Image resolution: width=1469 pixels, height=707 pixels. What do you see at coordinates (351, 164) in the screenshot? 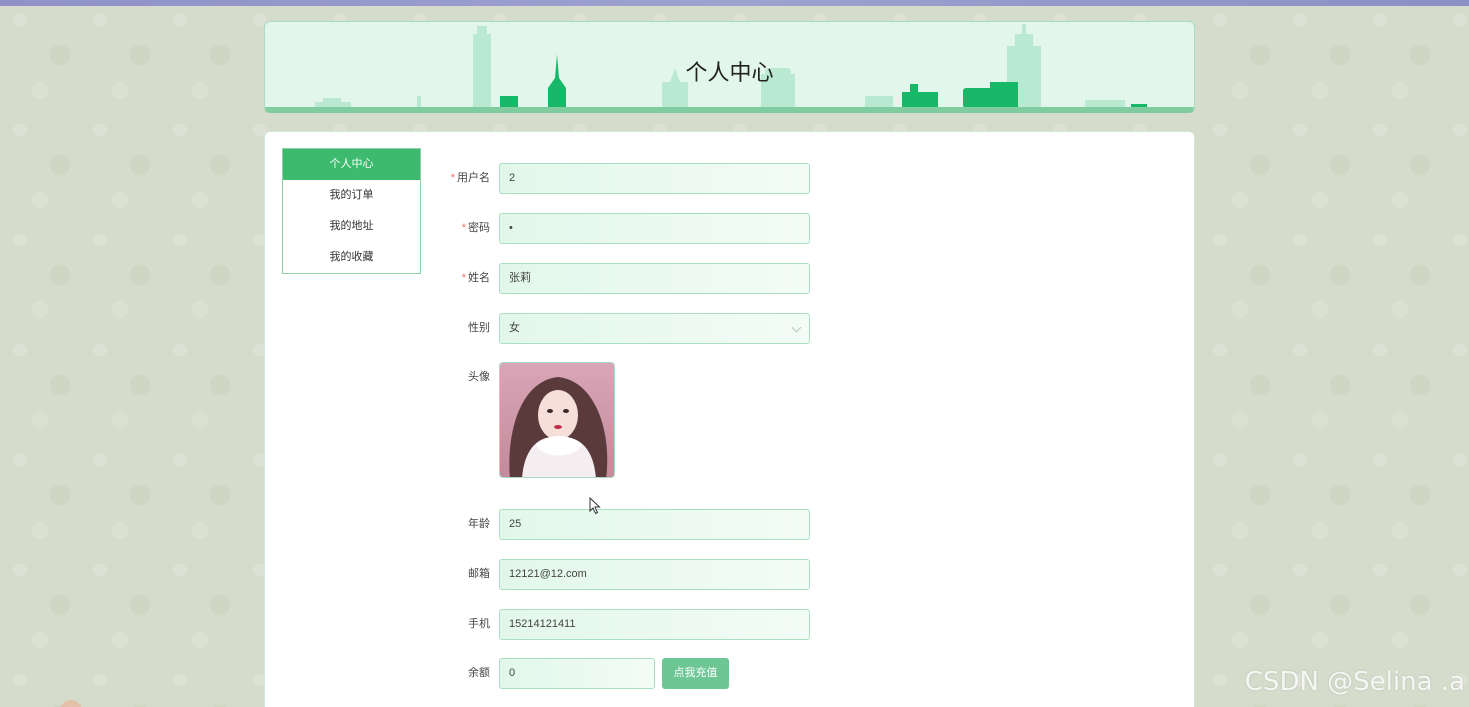
I see `menu-item-profile: 个人中心` at bounding box center [351, 164].